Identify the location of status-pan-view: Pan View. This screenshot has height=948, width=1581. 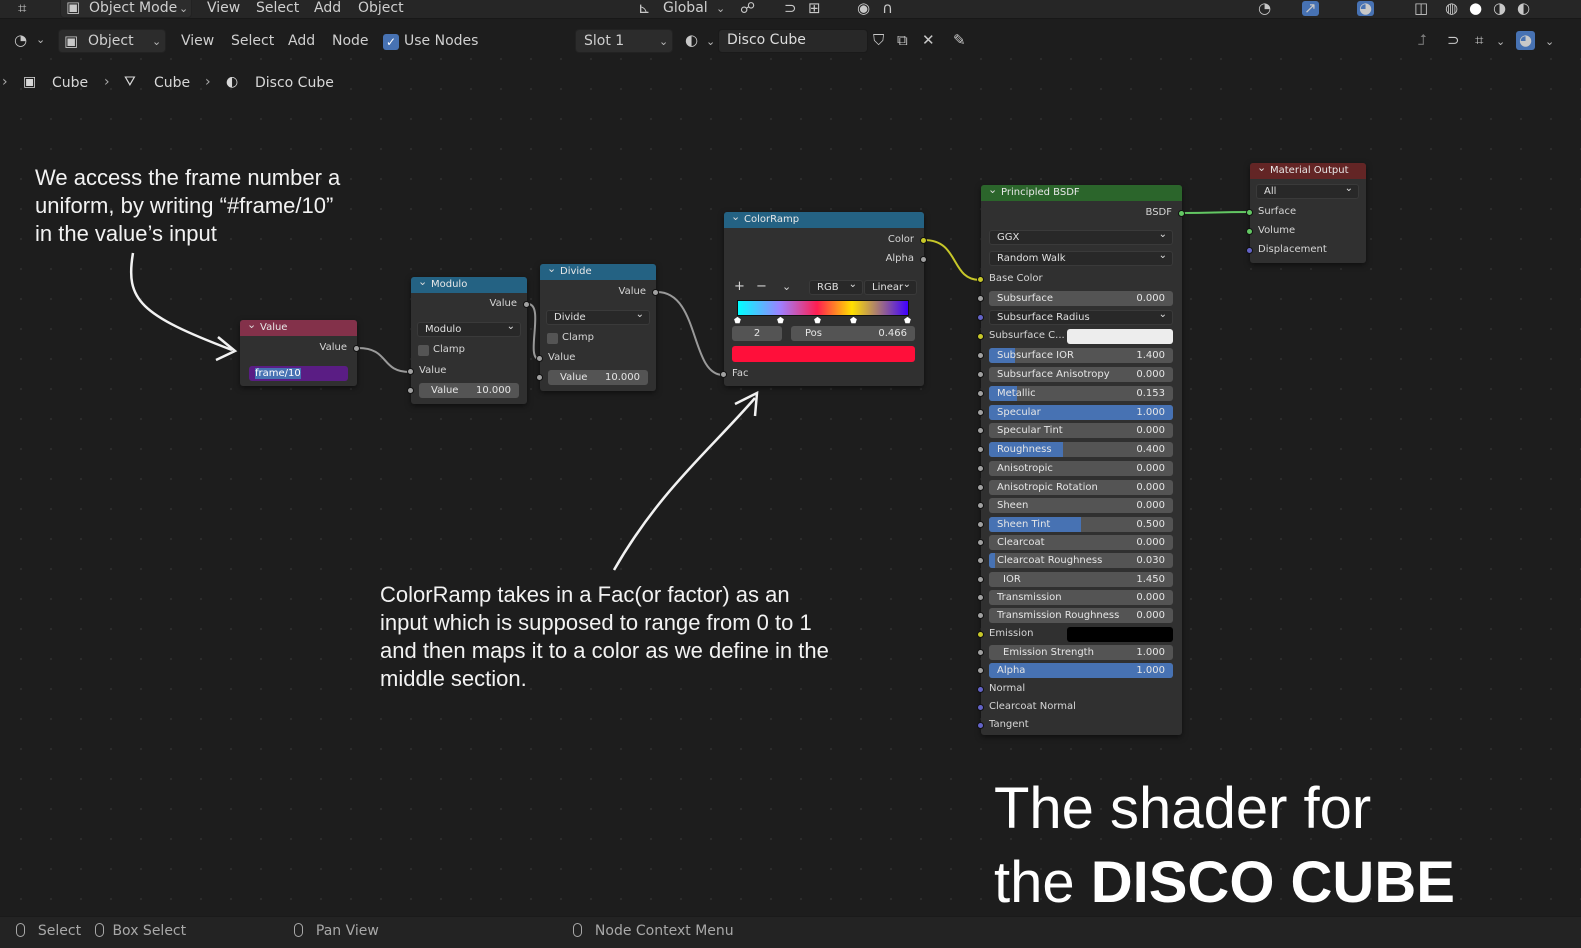
(336, 931).